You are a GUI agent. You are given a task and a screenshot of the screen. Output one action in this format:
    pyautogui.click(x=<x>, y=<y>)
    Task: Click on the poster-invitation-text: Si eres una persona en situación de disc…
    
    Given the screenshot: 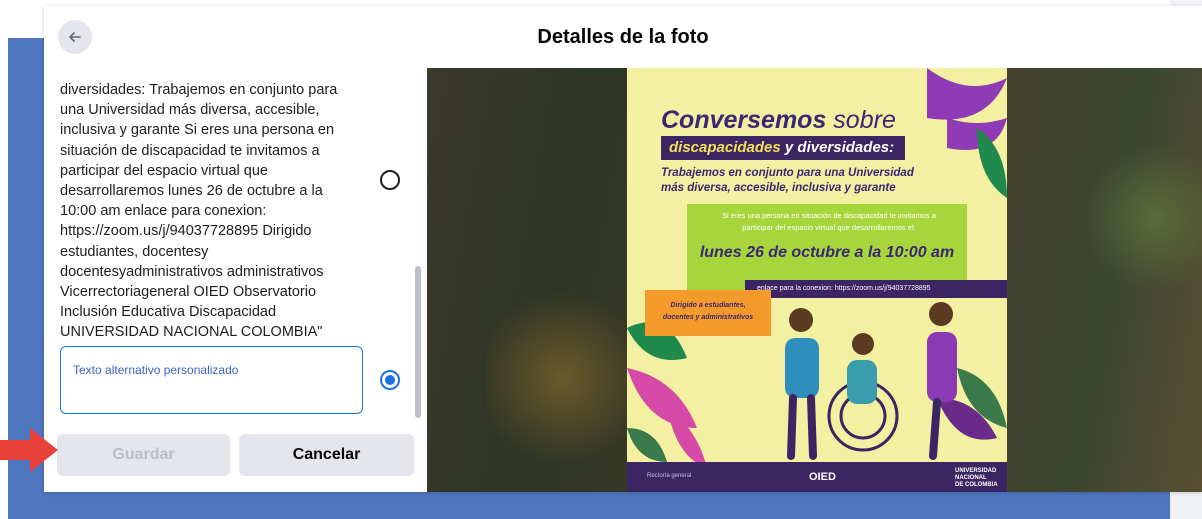 What is the action you would take?
    pyautogui.click(x=829, y=221)
    